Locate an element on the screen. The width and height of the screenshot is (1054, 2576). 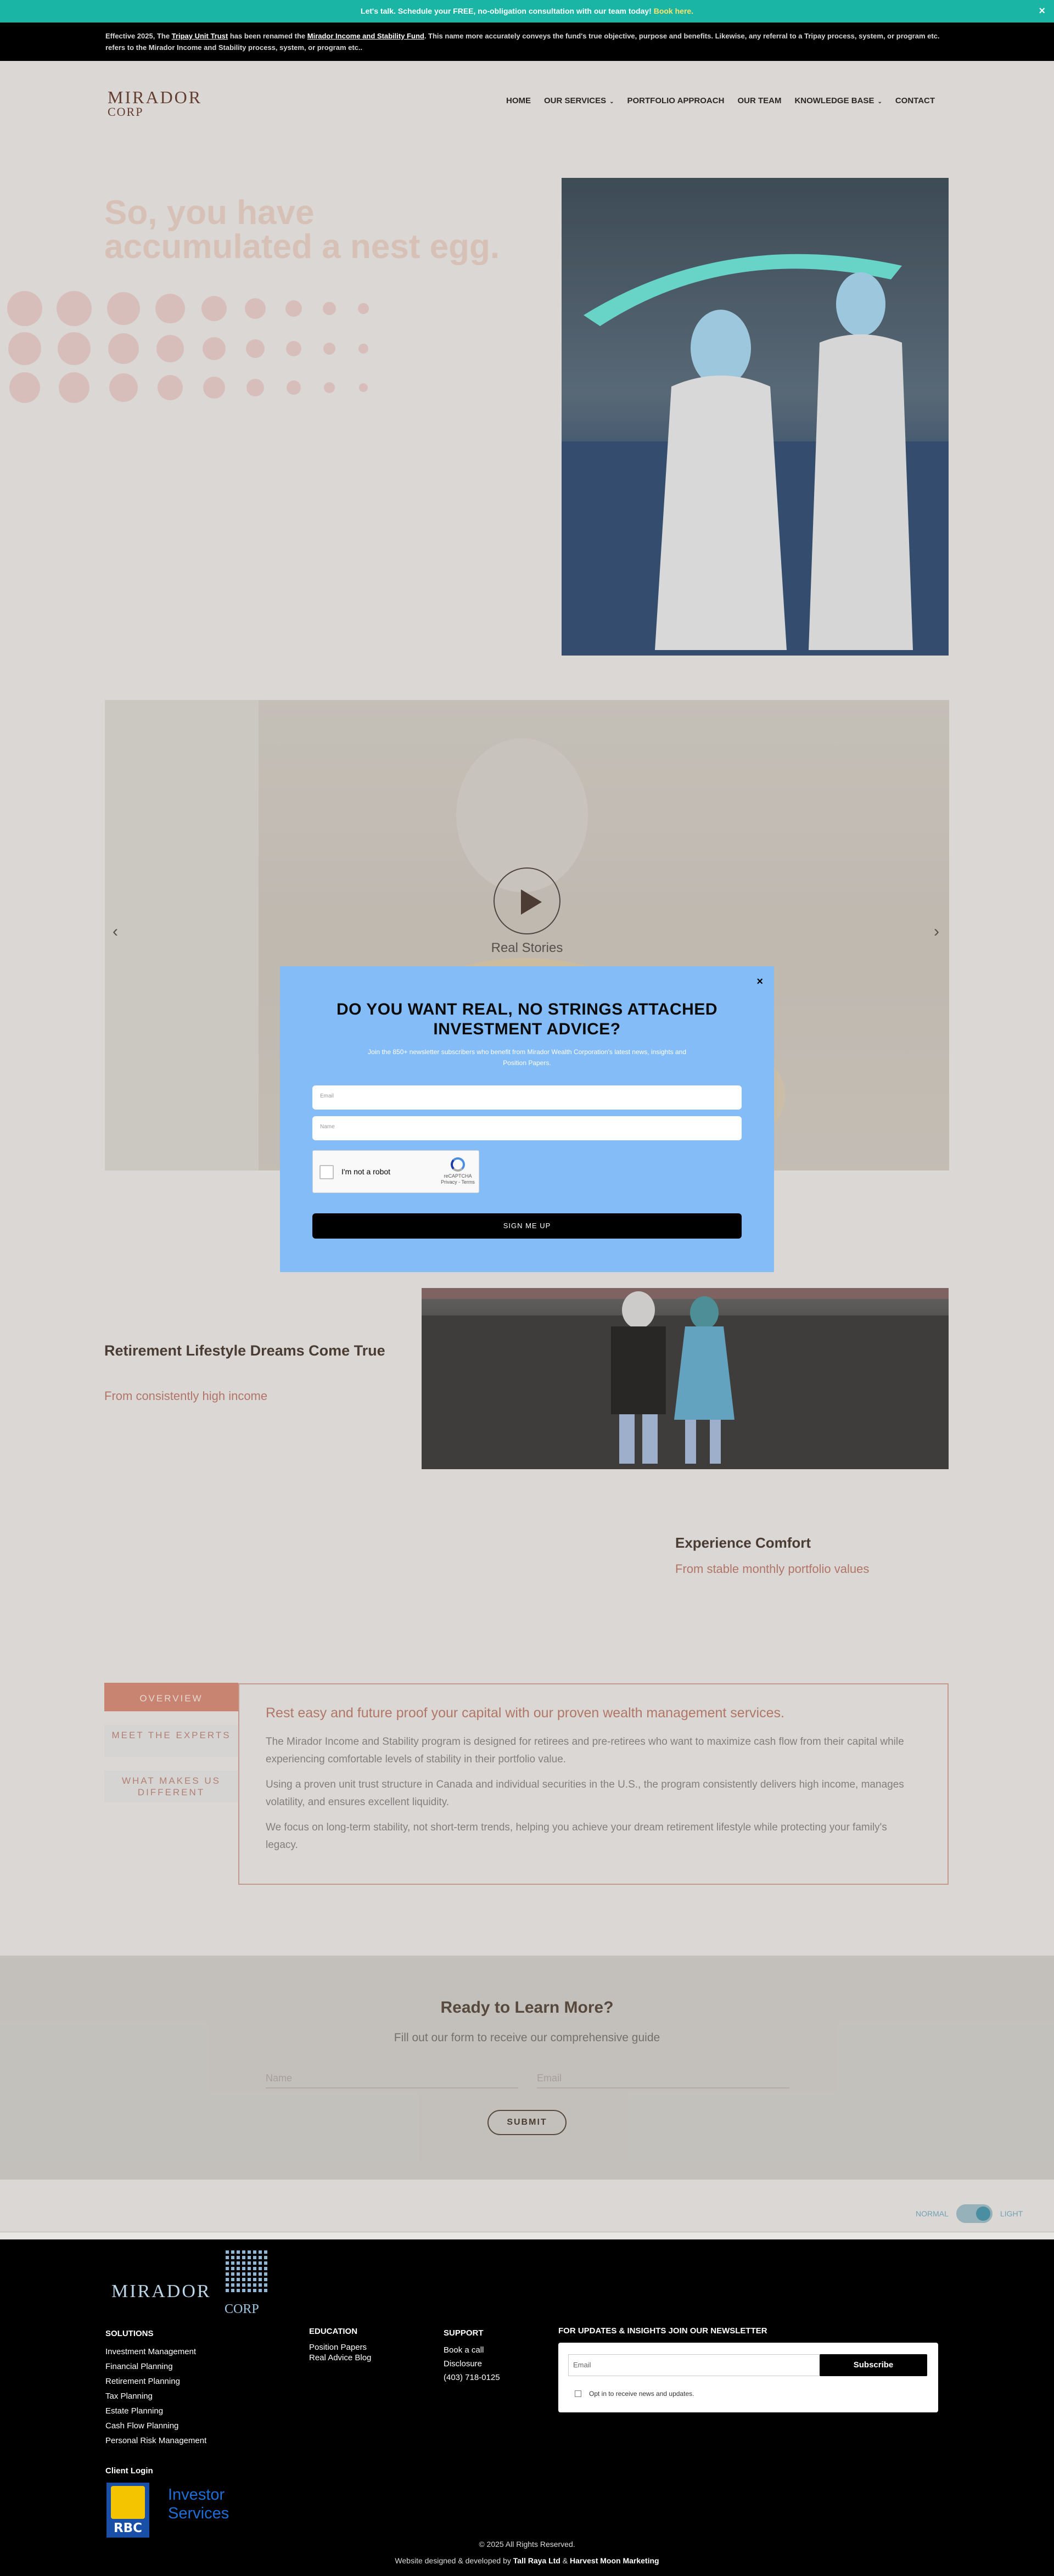
captcha-checkbox is located at coordinates (326, 1172).